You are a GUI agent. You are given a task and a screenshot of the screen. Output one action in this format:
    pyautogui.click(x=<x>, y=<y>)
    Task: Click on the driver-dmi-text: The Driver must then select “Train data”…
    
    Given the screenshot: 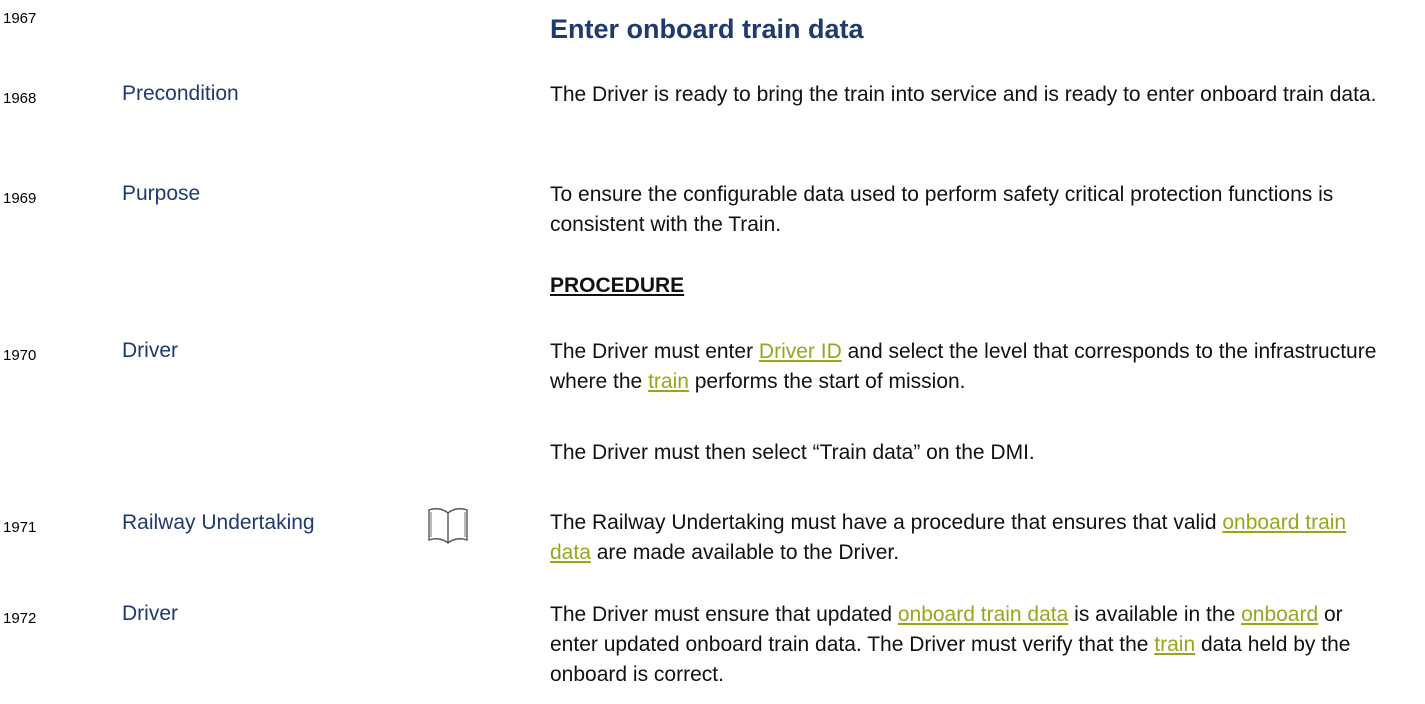 What is the action you would take?
    pyautogui.click(x=792, y=452)
    